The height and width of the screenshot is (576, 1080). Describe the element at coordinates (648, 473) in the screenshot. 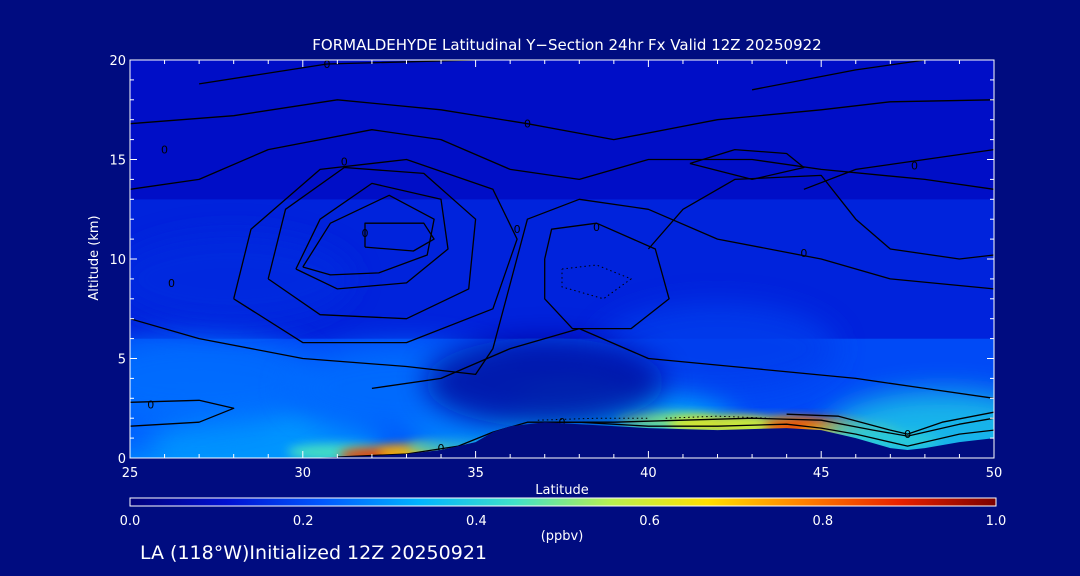

I see `x-tick-label: 40` at that location.